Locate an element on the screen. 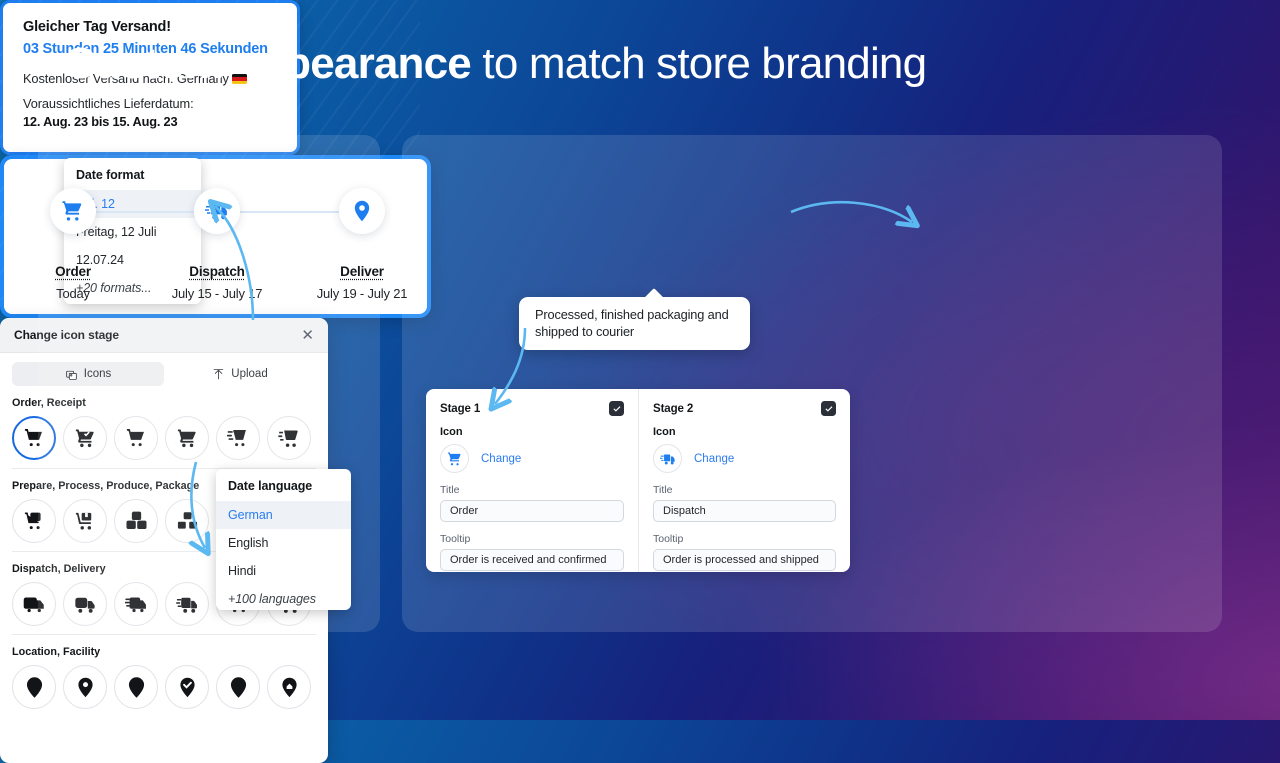 This screenshot has height=763, width=1280. timeline-step-label: Order is located at coordinates (73, 271).